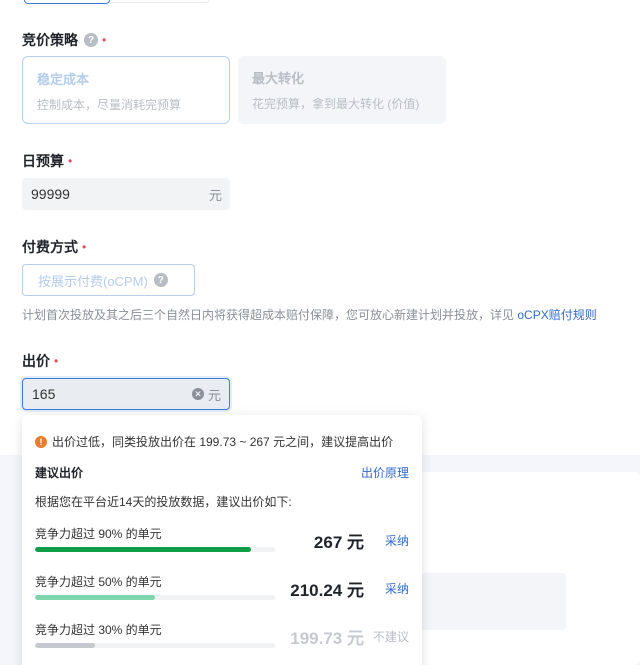  I want to click on background-field, so click(493, 601).